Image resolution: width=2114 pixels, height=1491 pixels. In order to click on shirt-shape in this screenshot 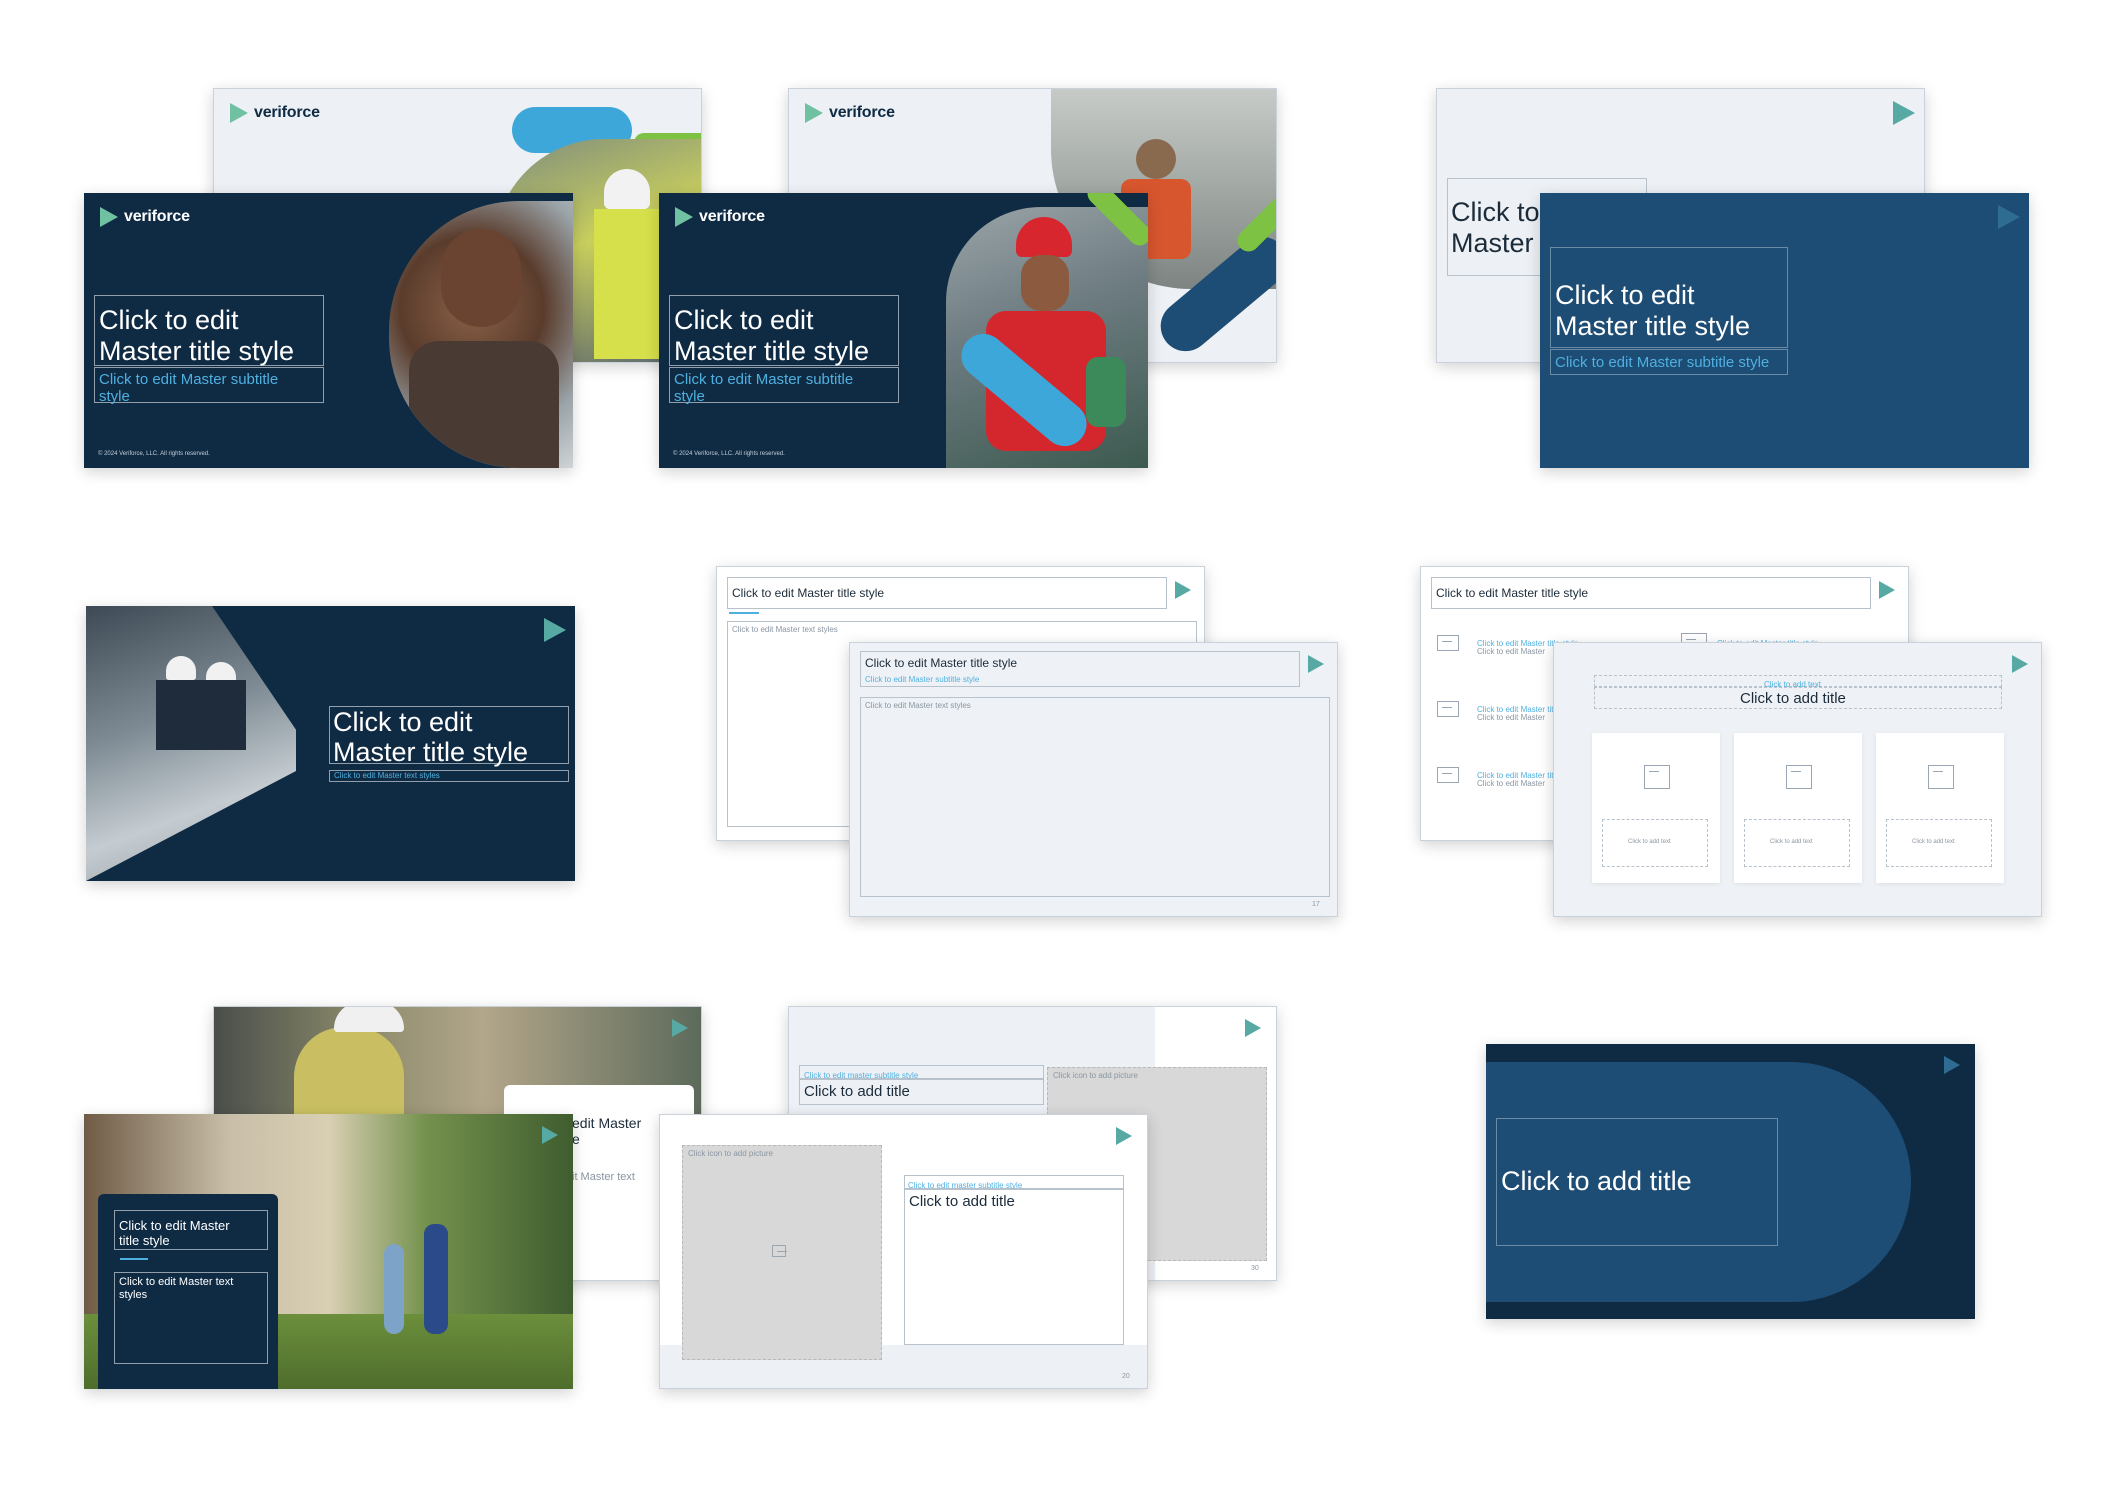, I will do `click(484, 404)`.